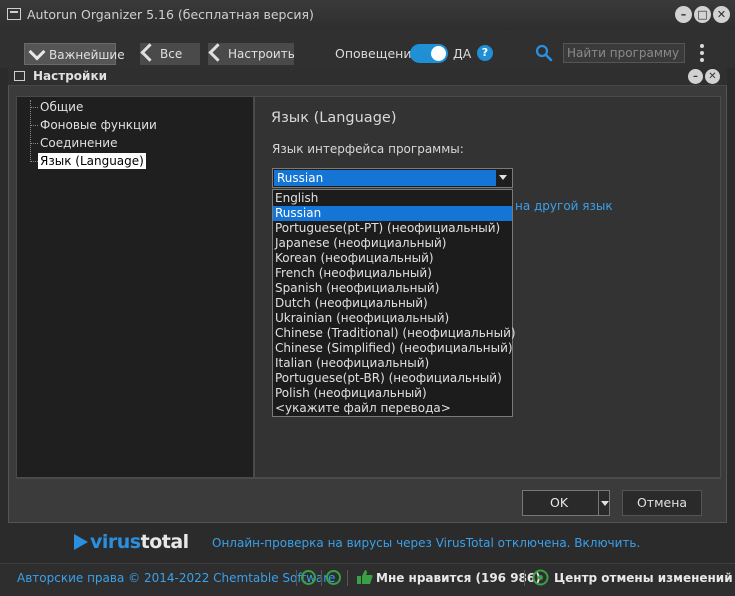 The height and width of the screenshot is (596, 735). Describe the element at coordinates (261, 54) in the screenshot. I see `customize-label: Настроить` at that location.